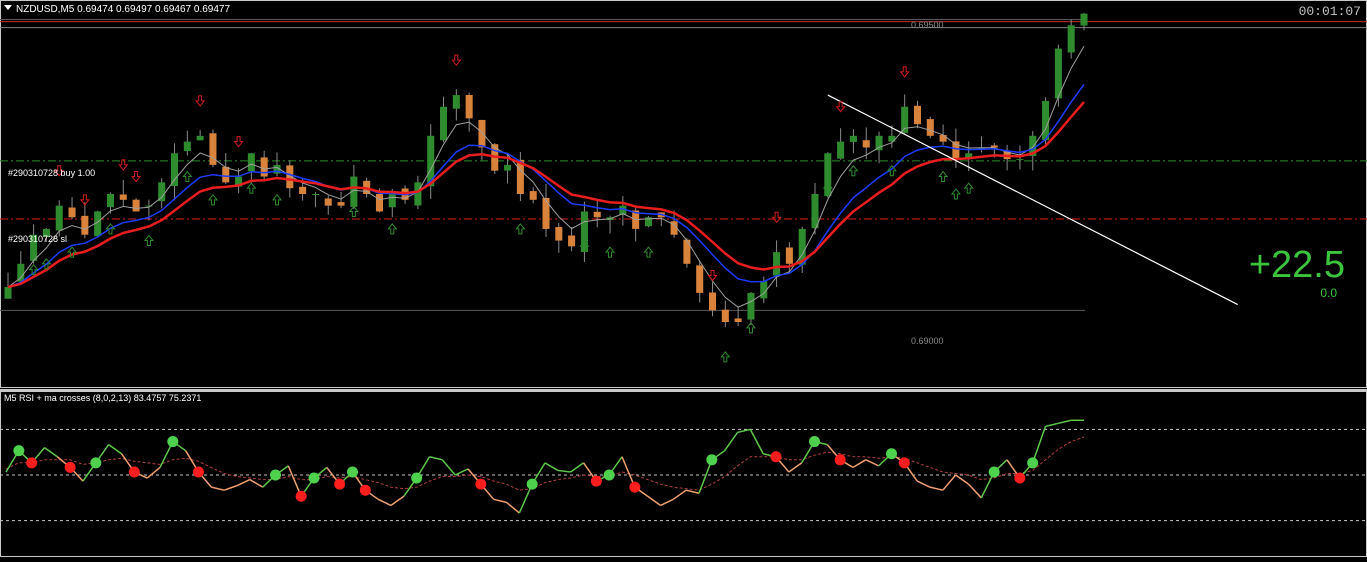 The height and width of the screenshot is (562, 1367). What do you see at coordinates (37, 239) in the screenshot?
I see `stop-loss-label: #290310728 sl` at bounding box center [37, 239].